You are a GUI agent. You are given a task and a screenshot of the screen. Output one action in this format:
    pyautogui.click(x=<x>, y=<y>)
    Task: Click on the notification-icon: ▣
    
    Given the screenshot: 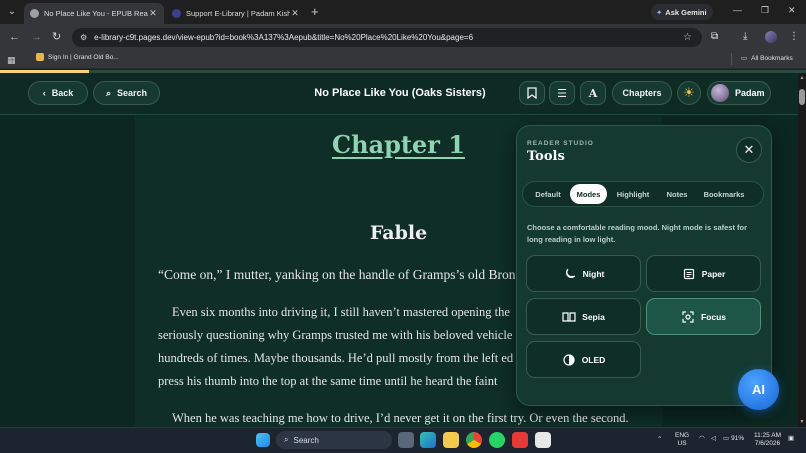 What is the action you would take?
    pyautogui.click(x=791, y=439)
    